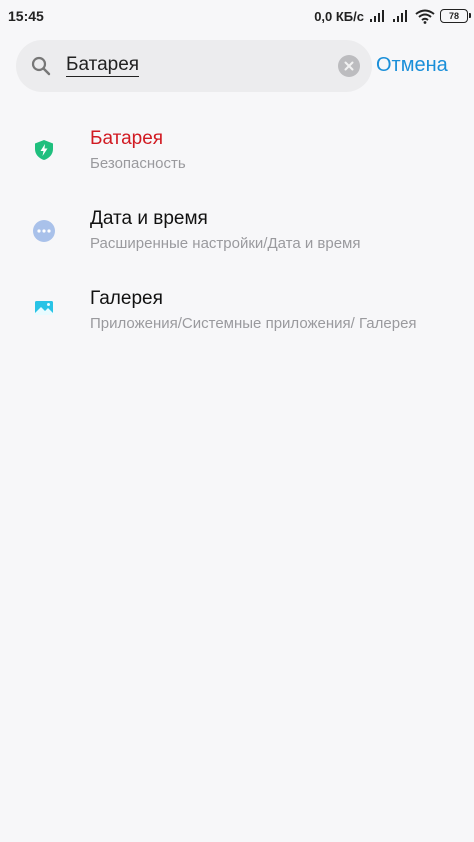 The image size is (474, 842). I want to click on battery-level: 78, so click(453, 16).